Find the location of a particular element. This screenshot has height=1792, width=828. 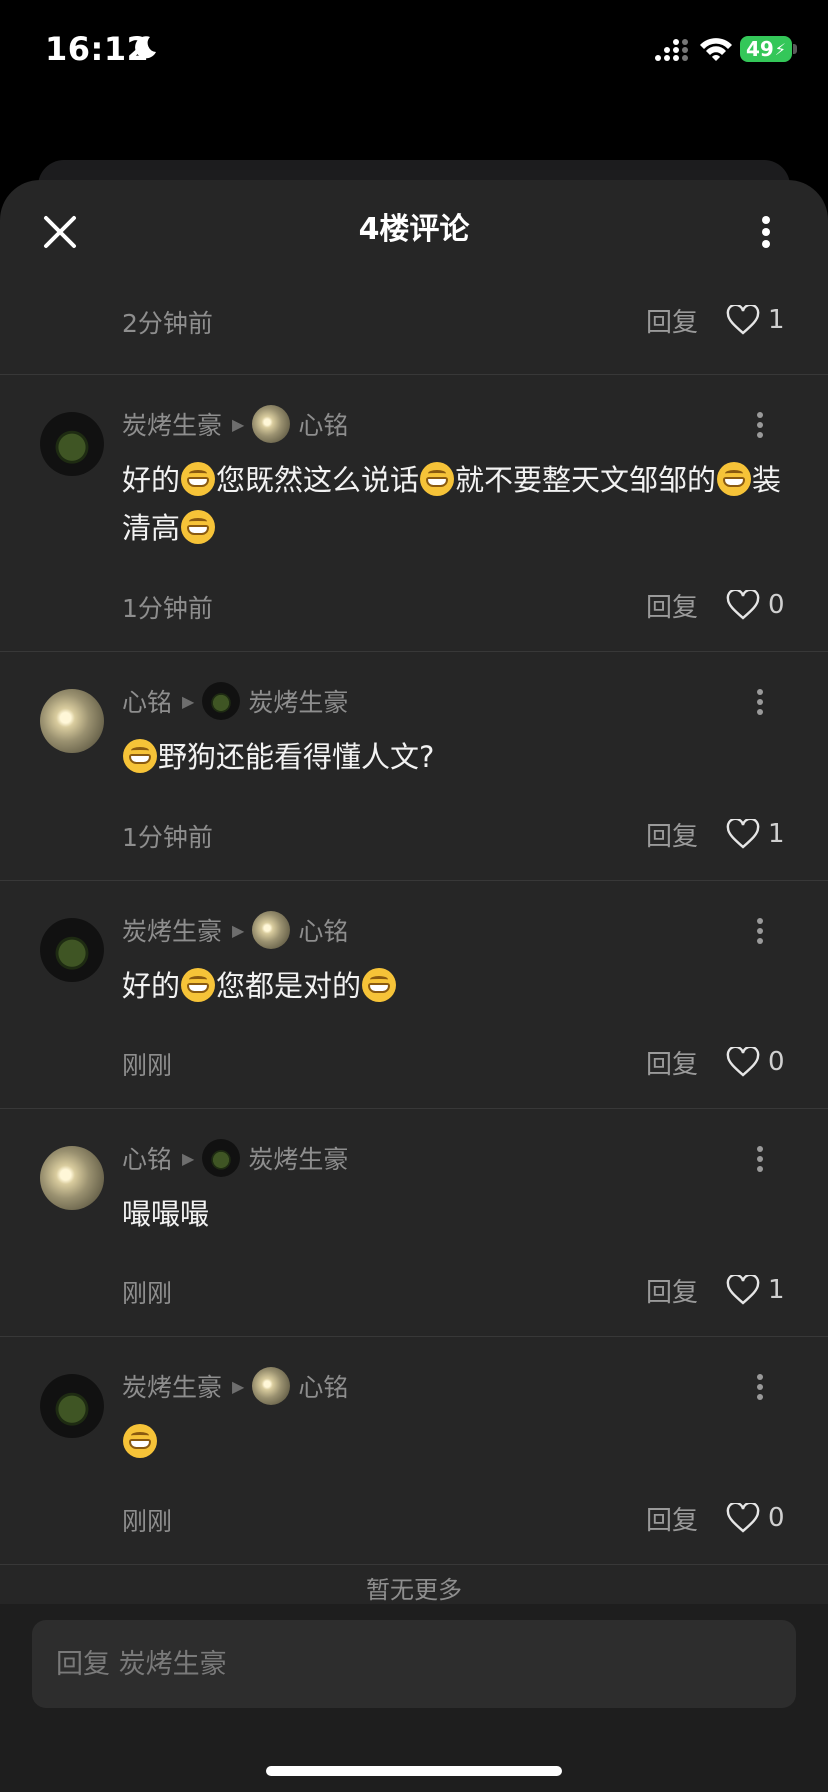

comment-text-segment: 您既然这么说话 is located at coordinates (318, 480).